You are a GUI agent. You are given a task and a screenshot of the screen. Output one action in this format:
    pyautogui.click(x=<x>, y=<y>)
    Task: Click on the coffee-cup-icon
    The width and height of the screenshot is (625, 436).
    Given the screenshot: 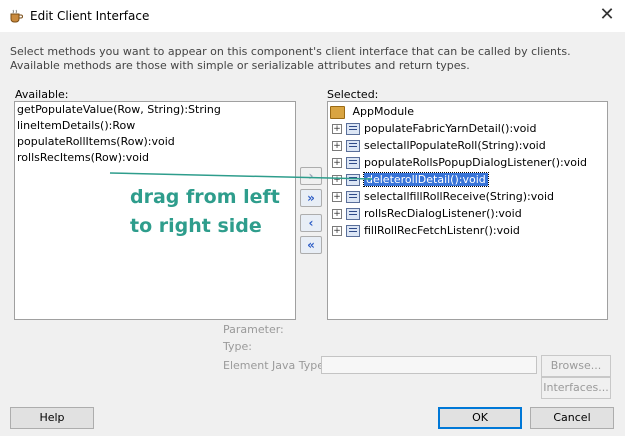 What is the action you would take?
    pyautogui.click(x=16, y=16)
    